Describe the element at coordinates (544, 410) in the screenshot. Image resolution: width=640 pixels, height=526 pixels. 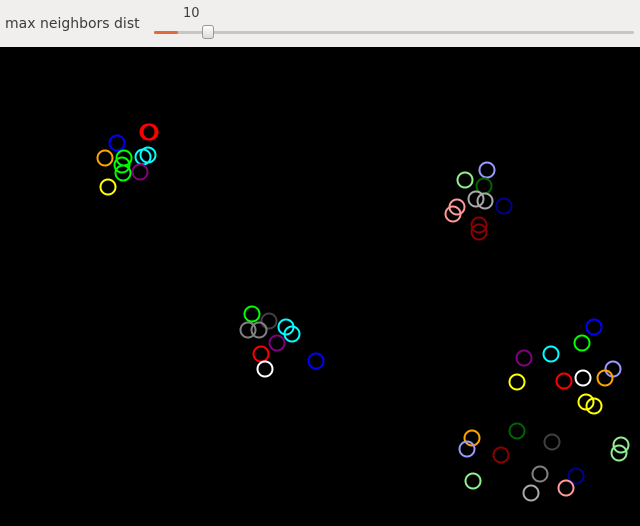
I see `cluster-bottom-right` at that location.